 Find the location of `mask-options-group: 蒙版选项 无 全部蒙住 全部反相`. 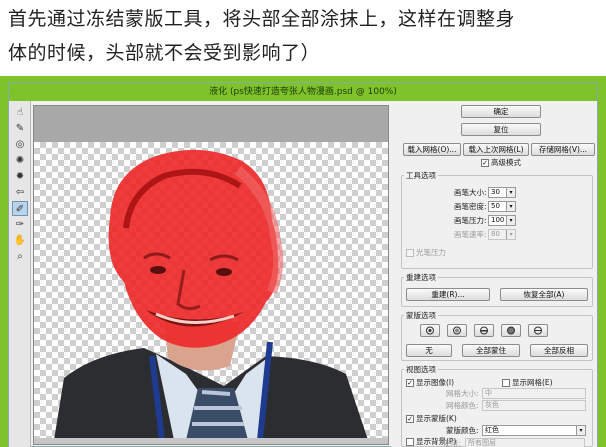

mask-options-group: 蒙版选项 无 全部蒙住 全部反相 is located at coordinates (497, 336).